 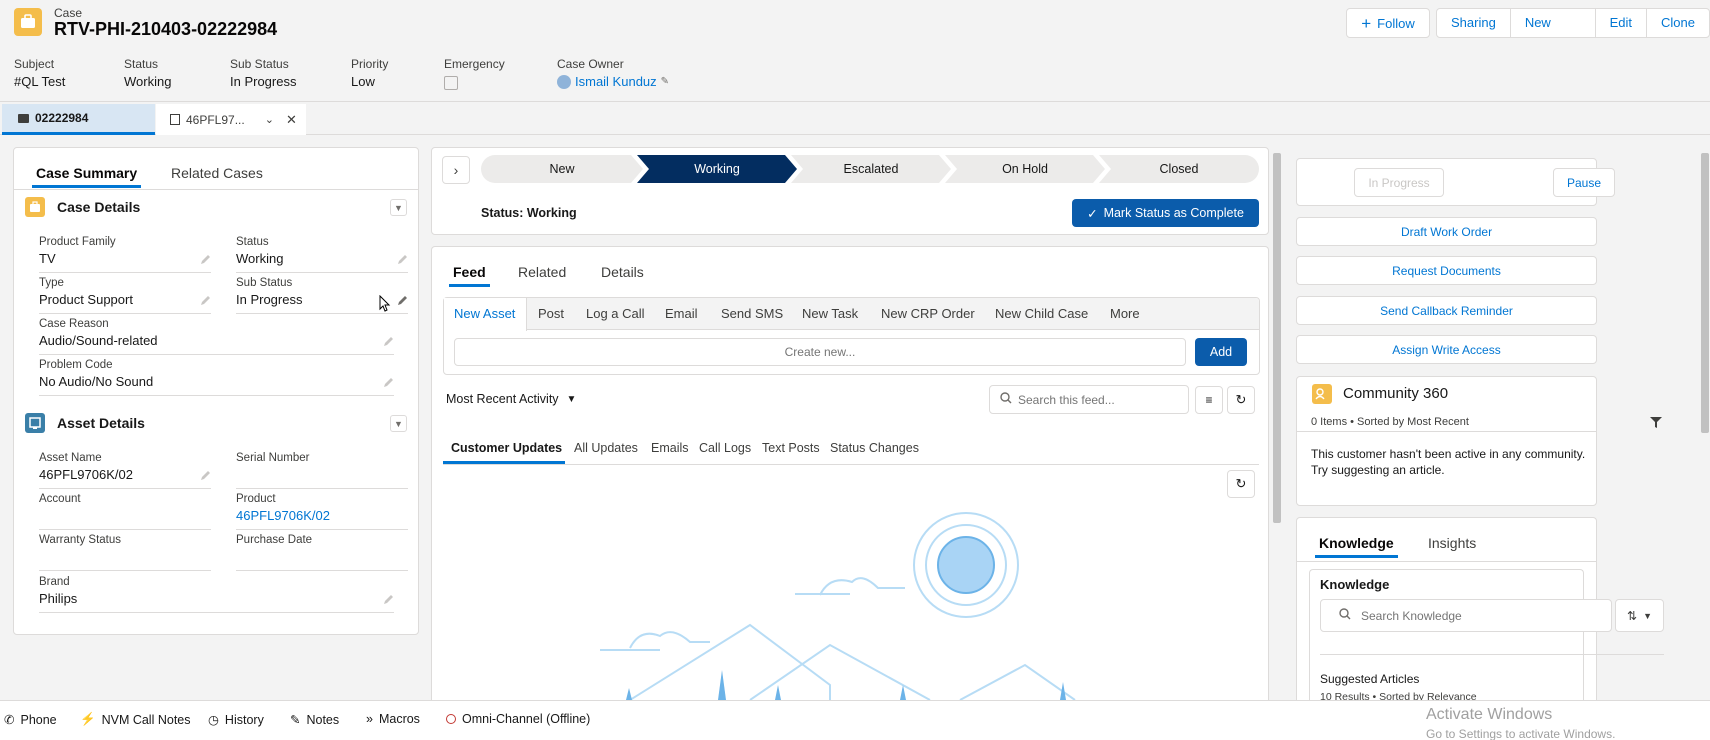 What do you see at coordinates (68, 13) in the screenshot?
I see `object-type-label: Case` at bounding box center [68, 13].